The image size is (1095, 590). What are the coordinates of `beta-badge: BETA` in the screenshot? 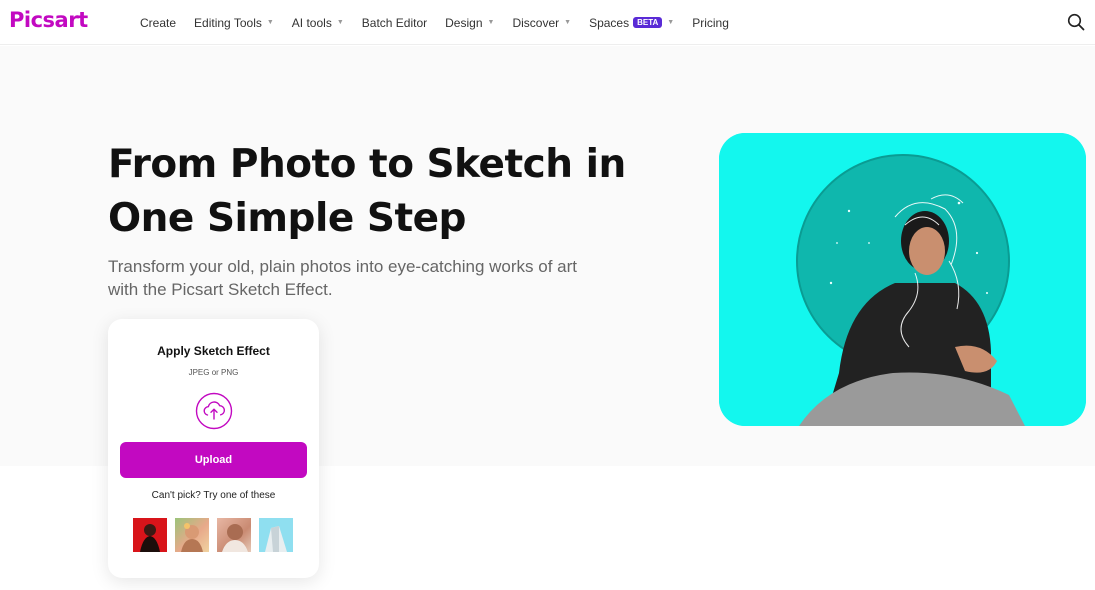 It's located at (648, 22).